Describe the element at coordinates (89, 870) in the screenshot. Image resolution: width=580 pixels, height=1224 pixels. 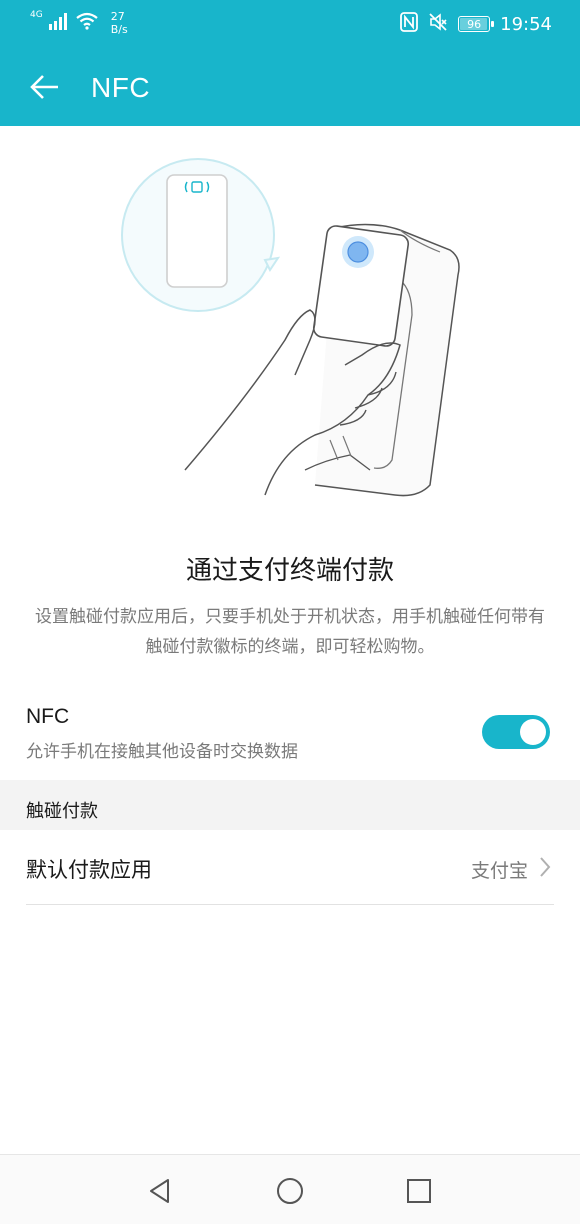
I see `default-payment-app-label: 默认付款应用` at that location.